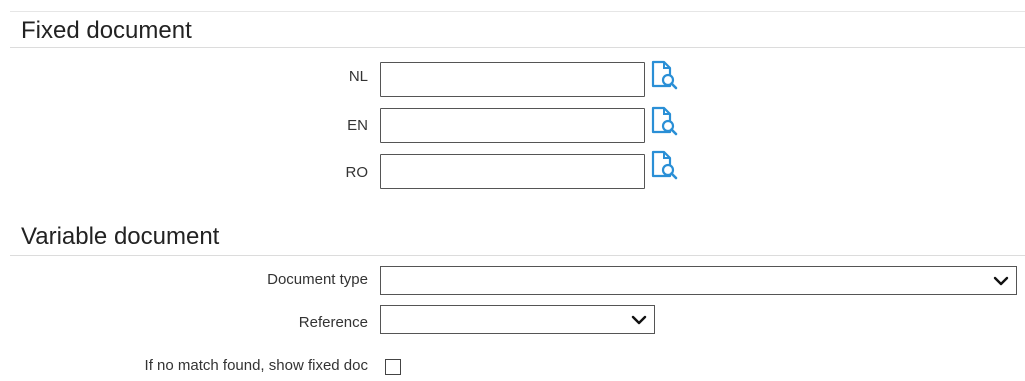  What do you see at coordinates (120, 236) in the screenshot?
I see `variable-document-heading: Variable document` at bounding box center [120, 236].